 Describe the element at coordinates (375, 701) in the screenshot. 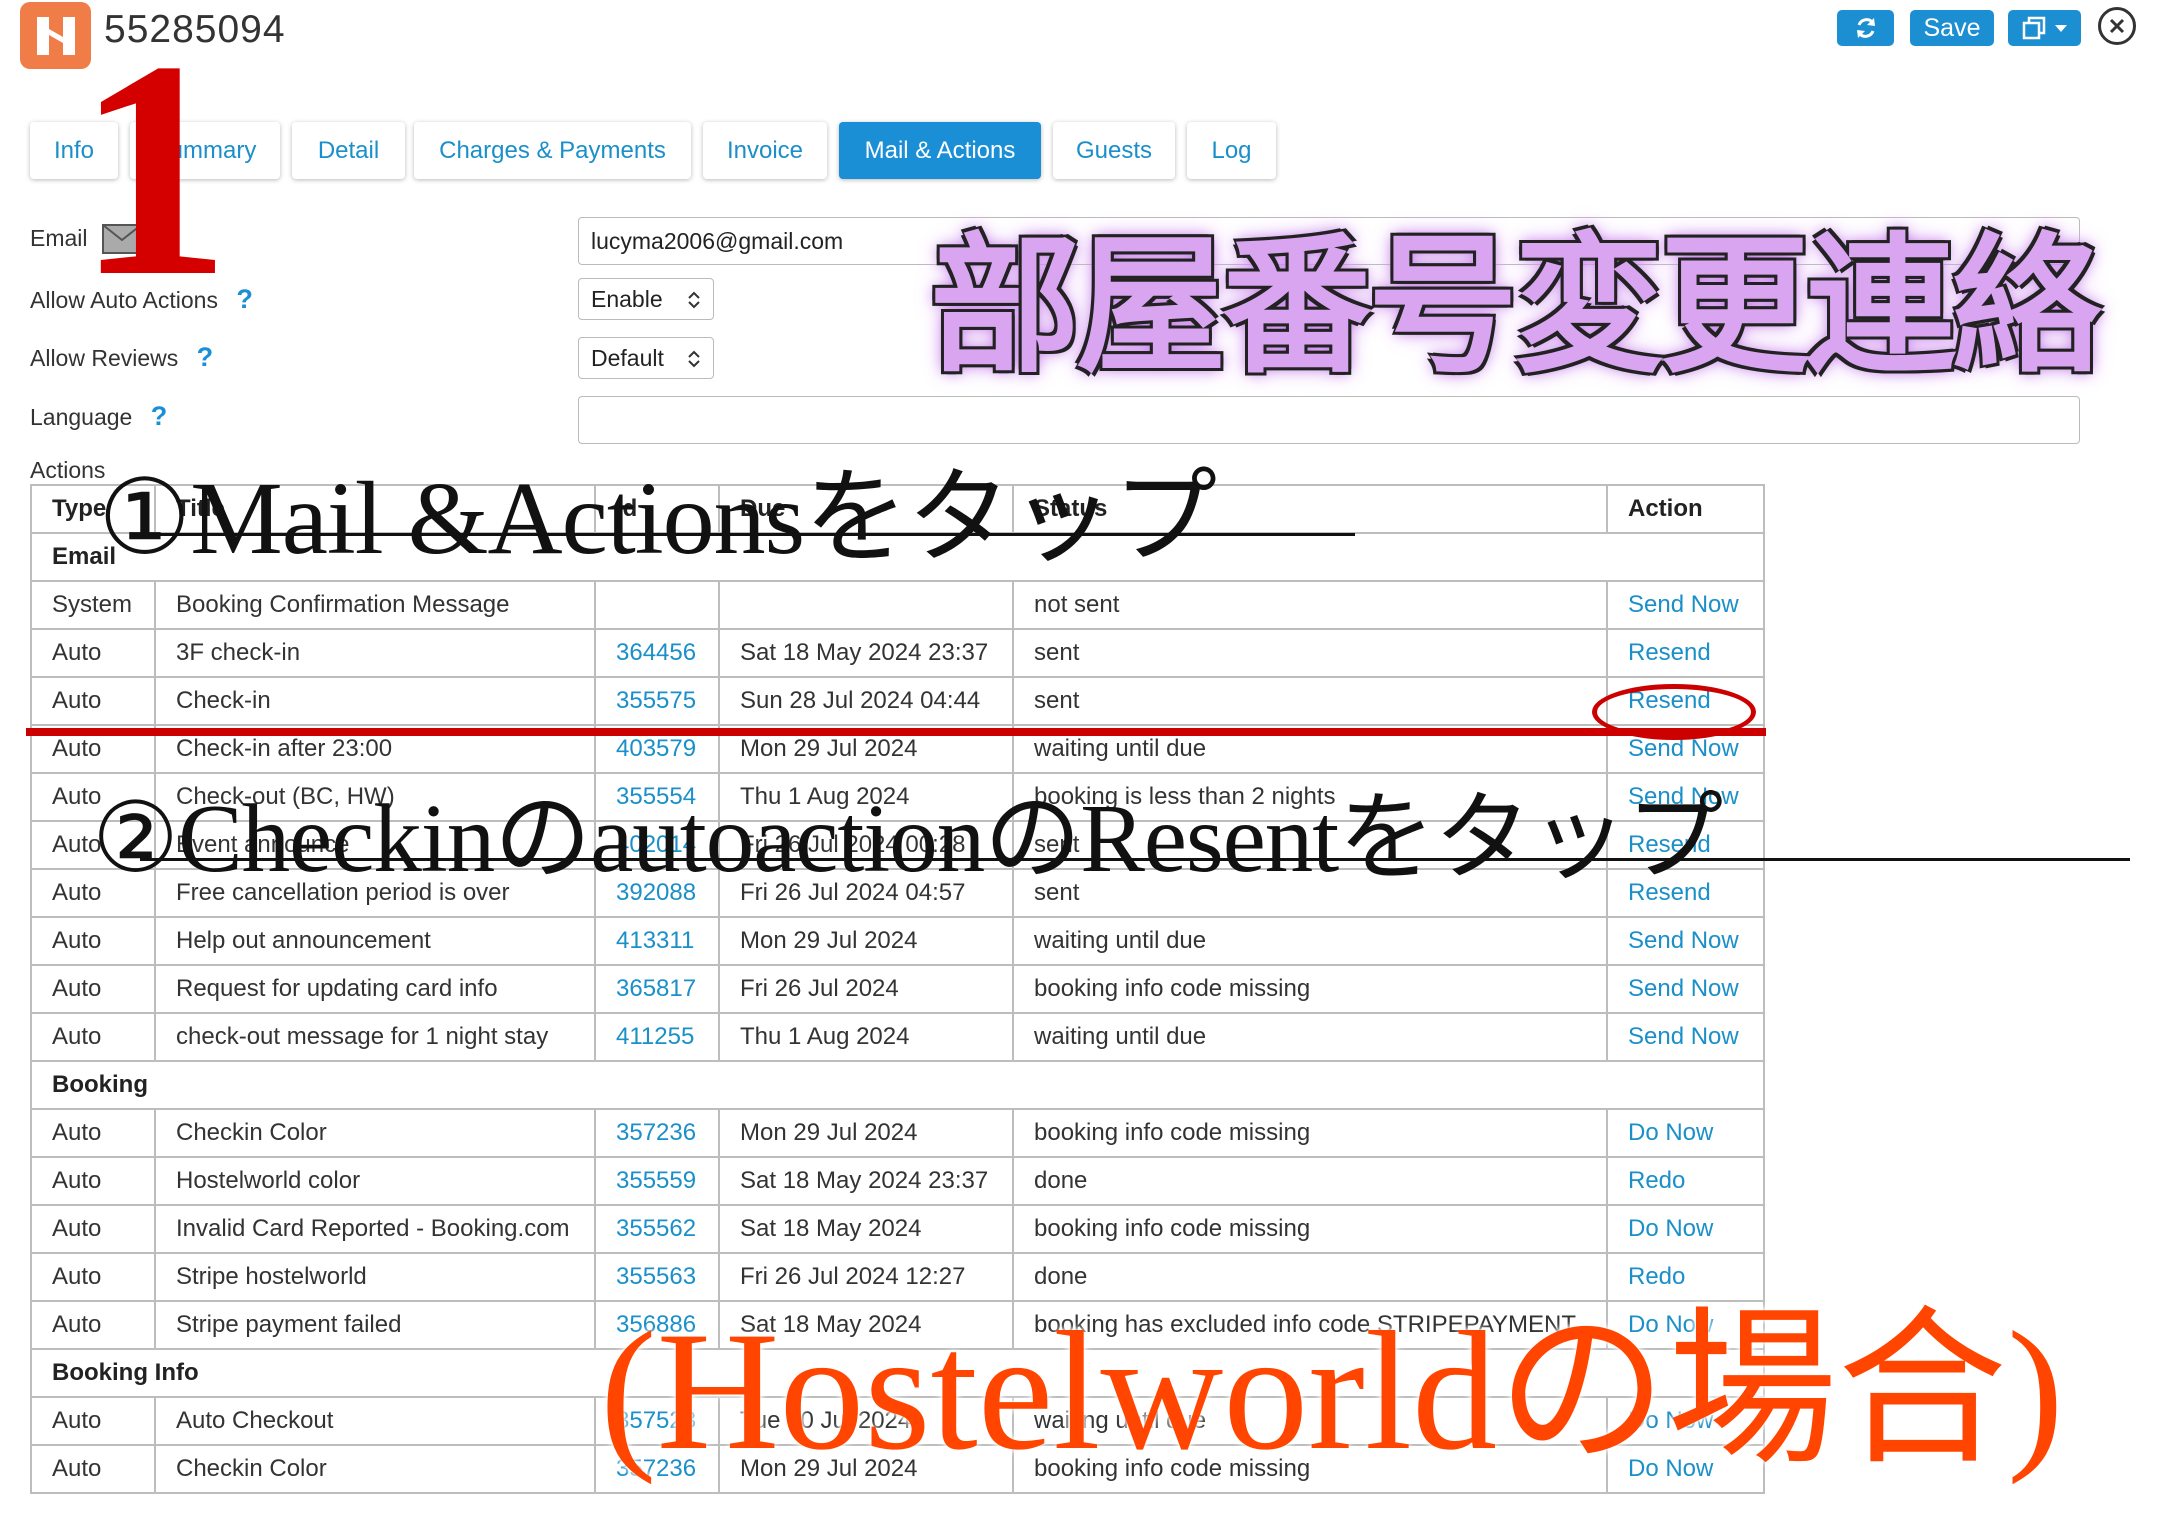

I see `row-title: Check-in` at that location.